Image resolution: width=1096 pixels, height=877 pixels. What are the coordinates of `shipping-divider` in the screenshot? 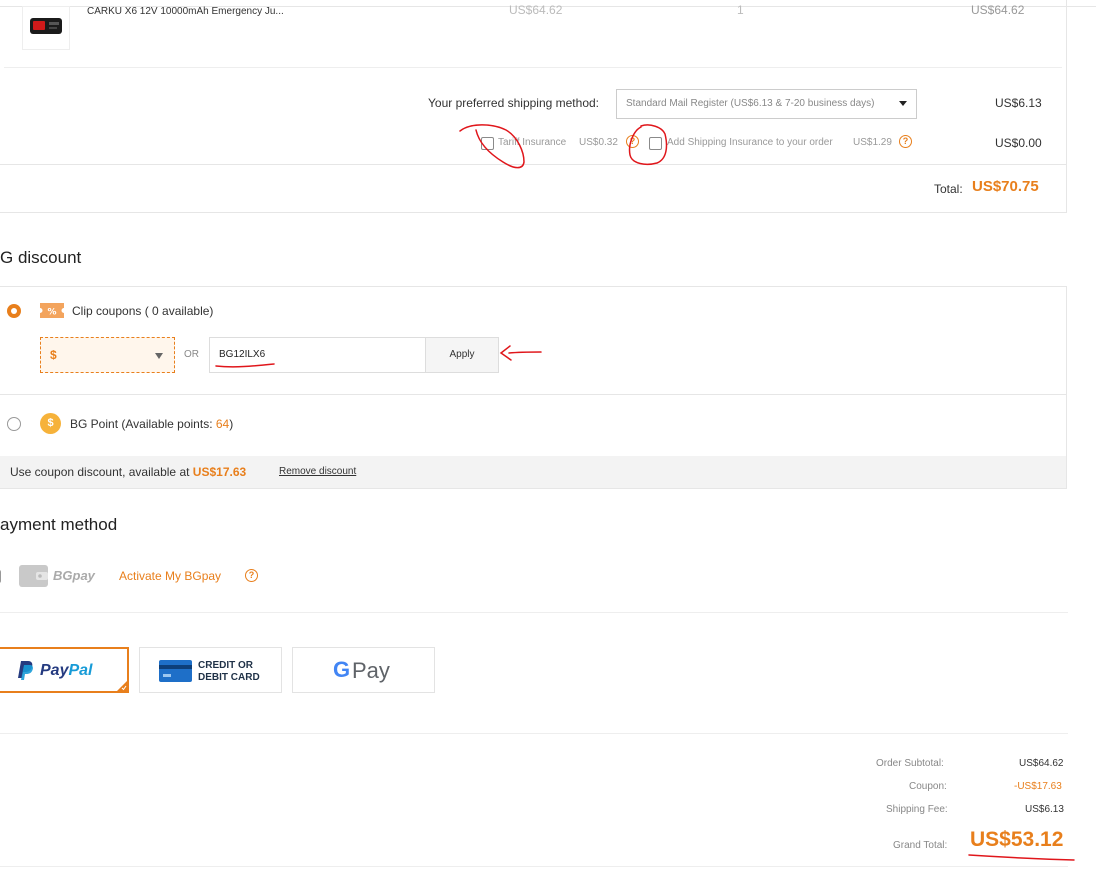 It's located at (533, 164).